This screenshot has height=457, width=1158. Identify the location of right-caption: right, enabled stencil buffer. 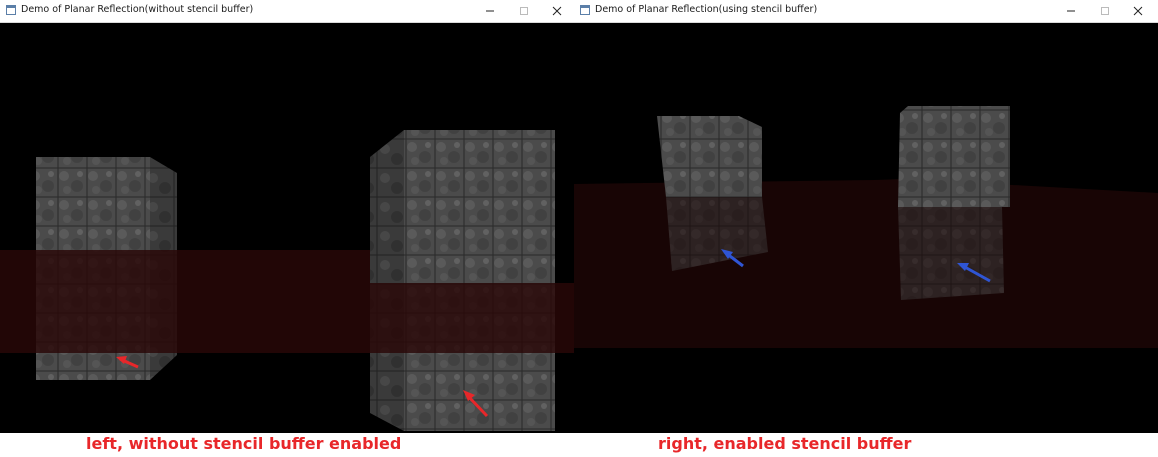
(785, 443).